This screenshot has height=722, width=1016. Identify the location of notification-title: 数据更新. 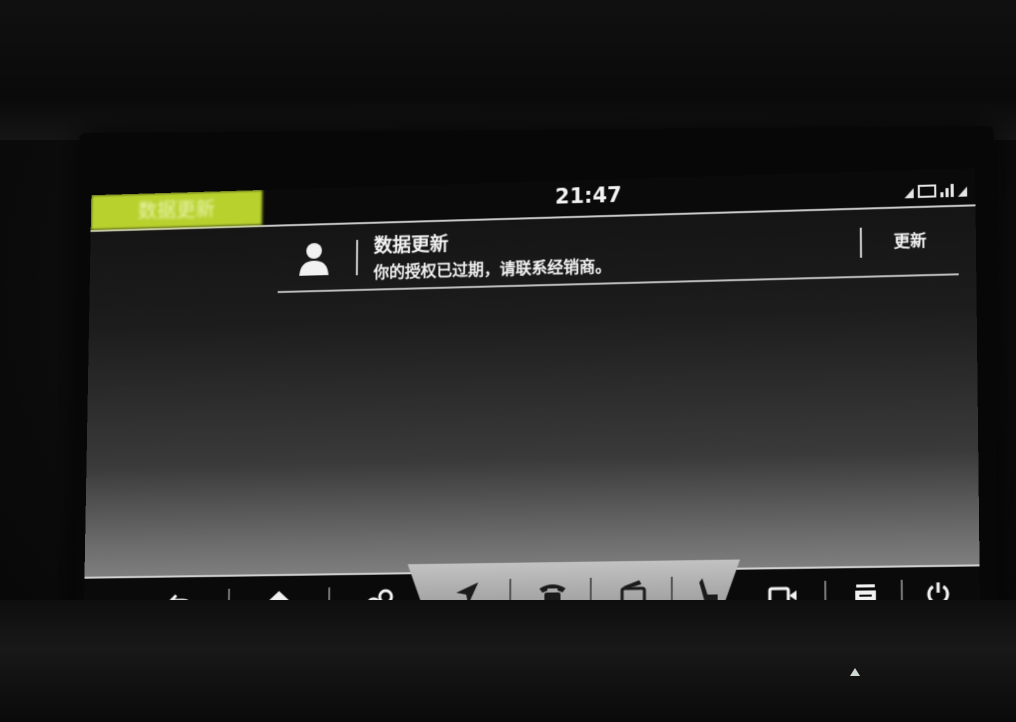
(411, 243).